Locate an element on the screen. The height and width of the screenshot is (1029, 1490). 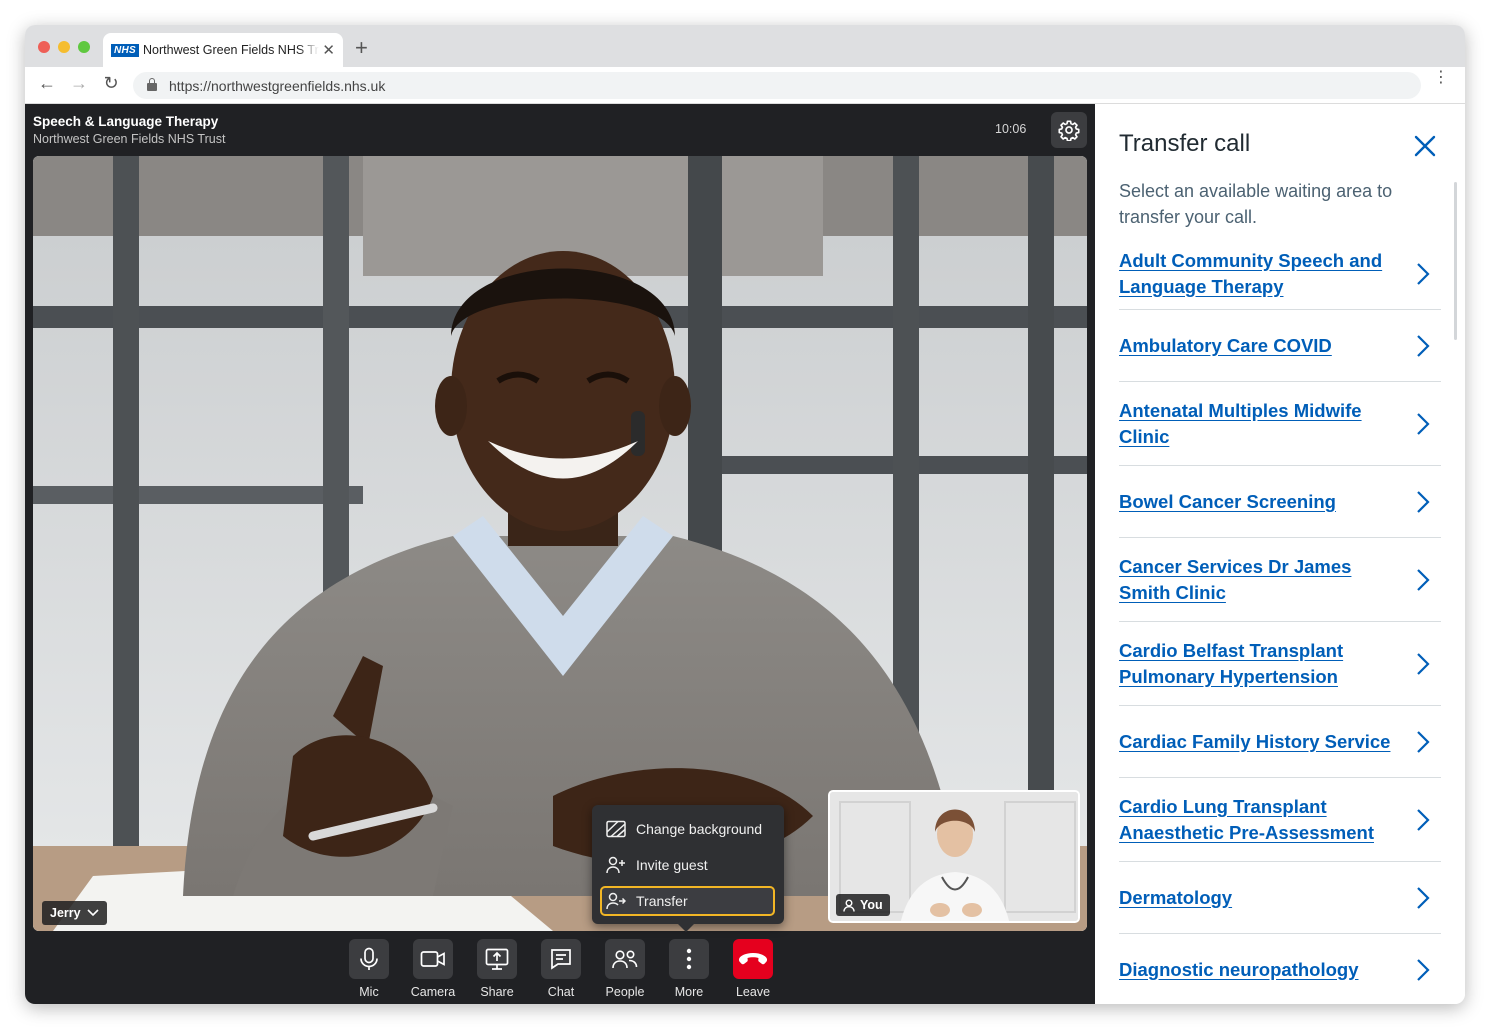
window-maximize-dot is located at coordinates (84, 47).